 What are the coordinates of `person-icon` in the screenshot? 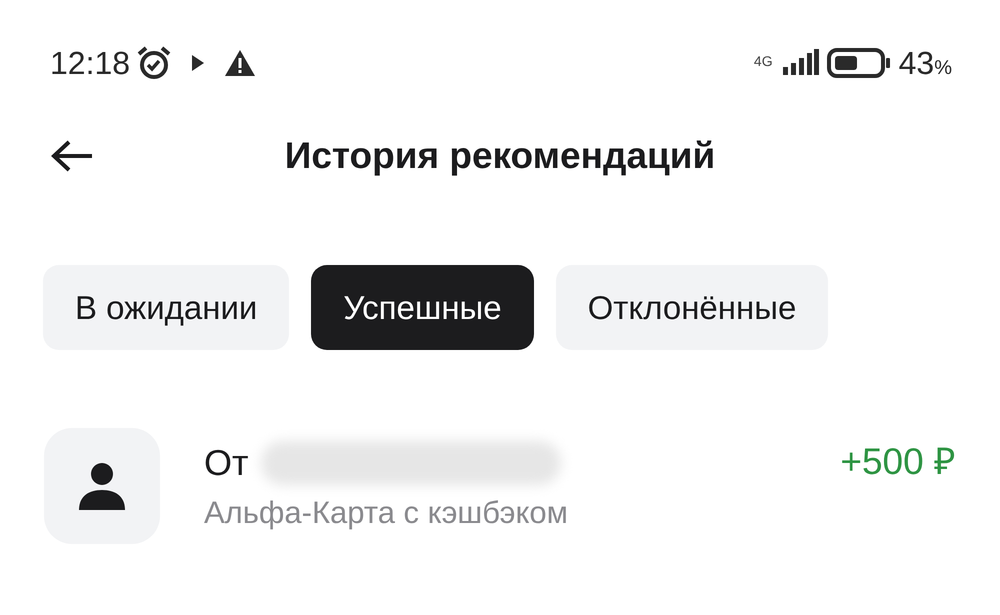 It's located at (102, 486).